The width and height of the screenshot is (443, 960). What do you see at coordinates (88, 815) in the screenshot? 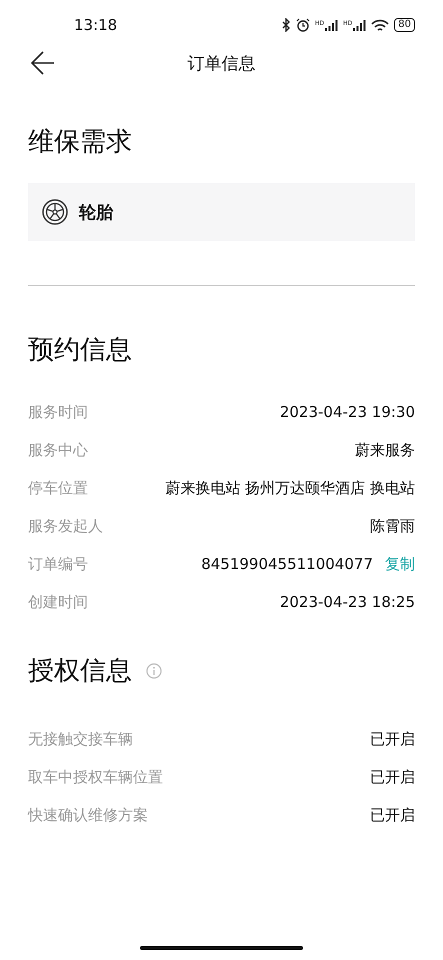
I see `setting-label: 快速确认维修方案` at bounding box center [88, 815].